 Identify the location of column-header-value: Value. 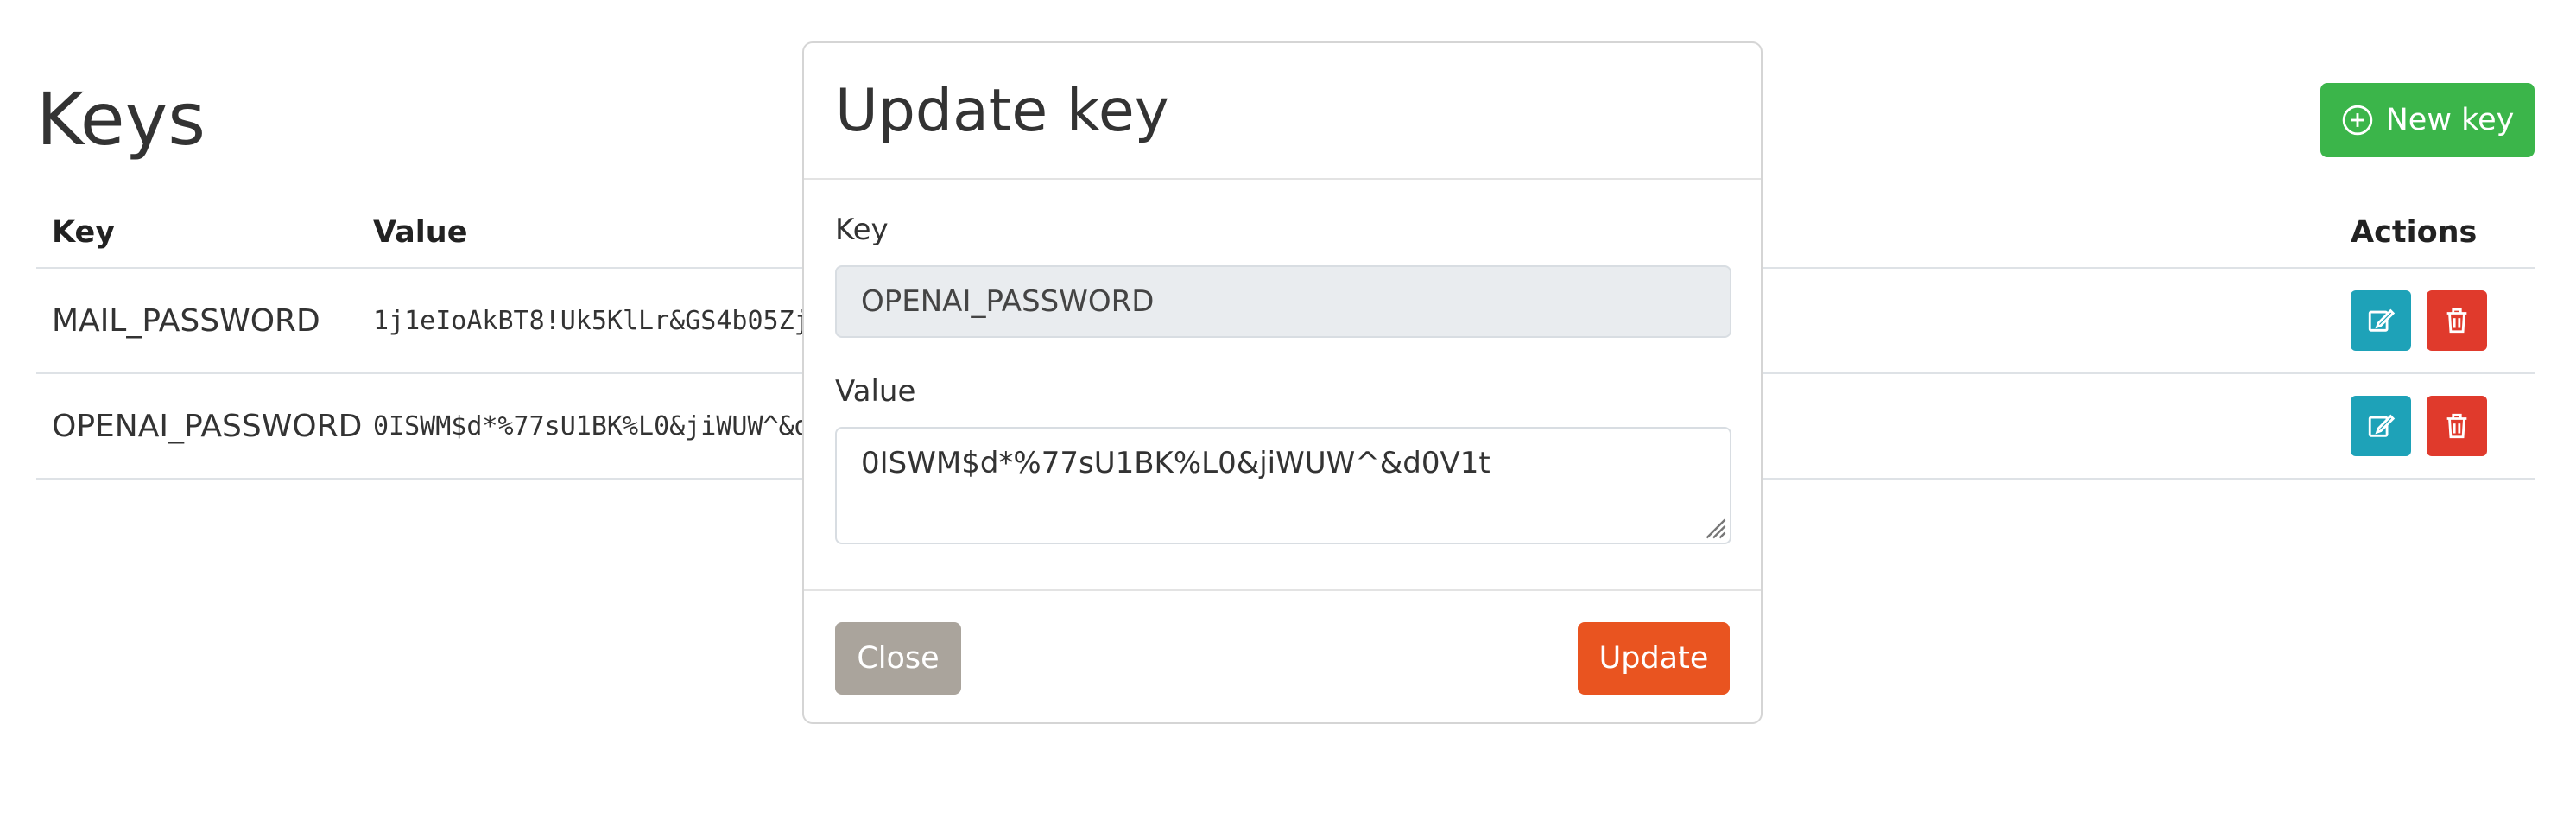
(420, 232).